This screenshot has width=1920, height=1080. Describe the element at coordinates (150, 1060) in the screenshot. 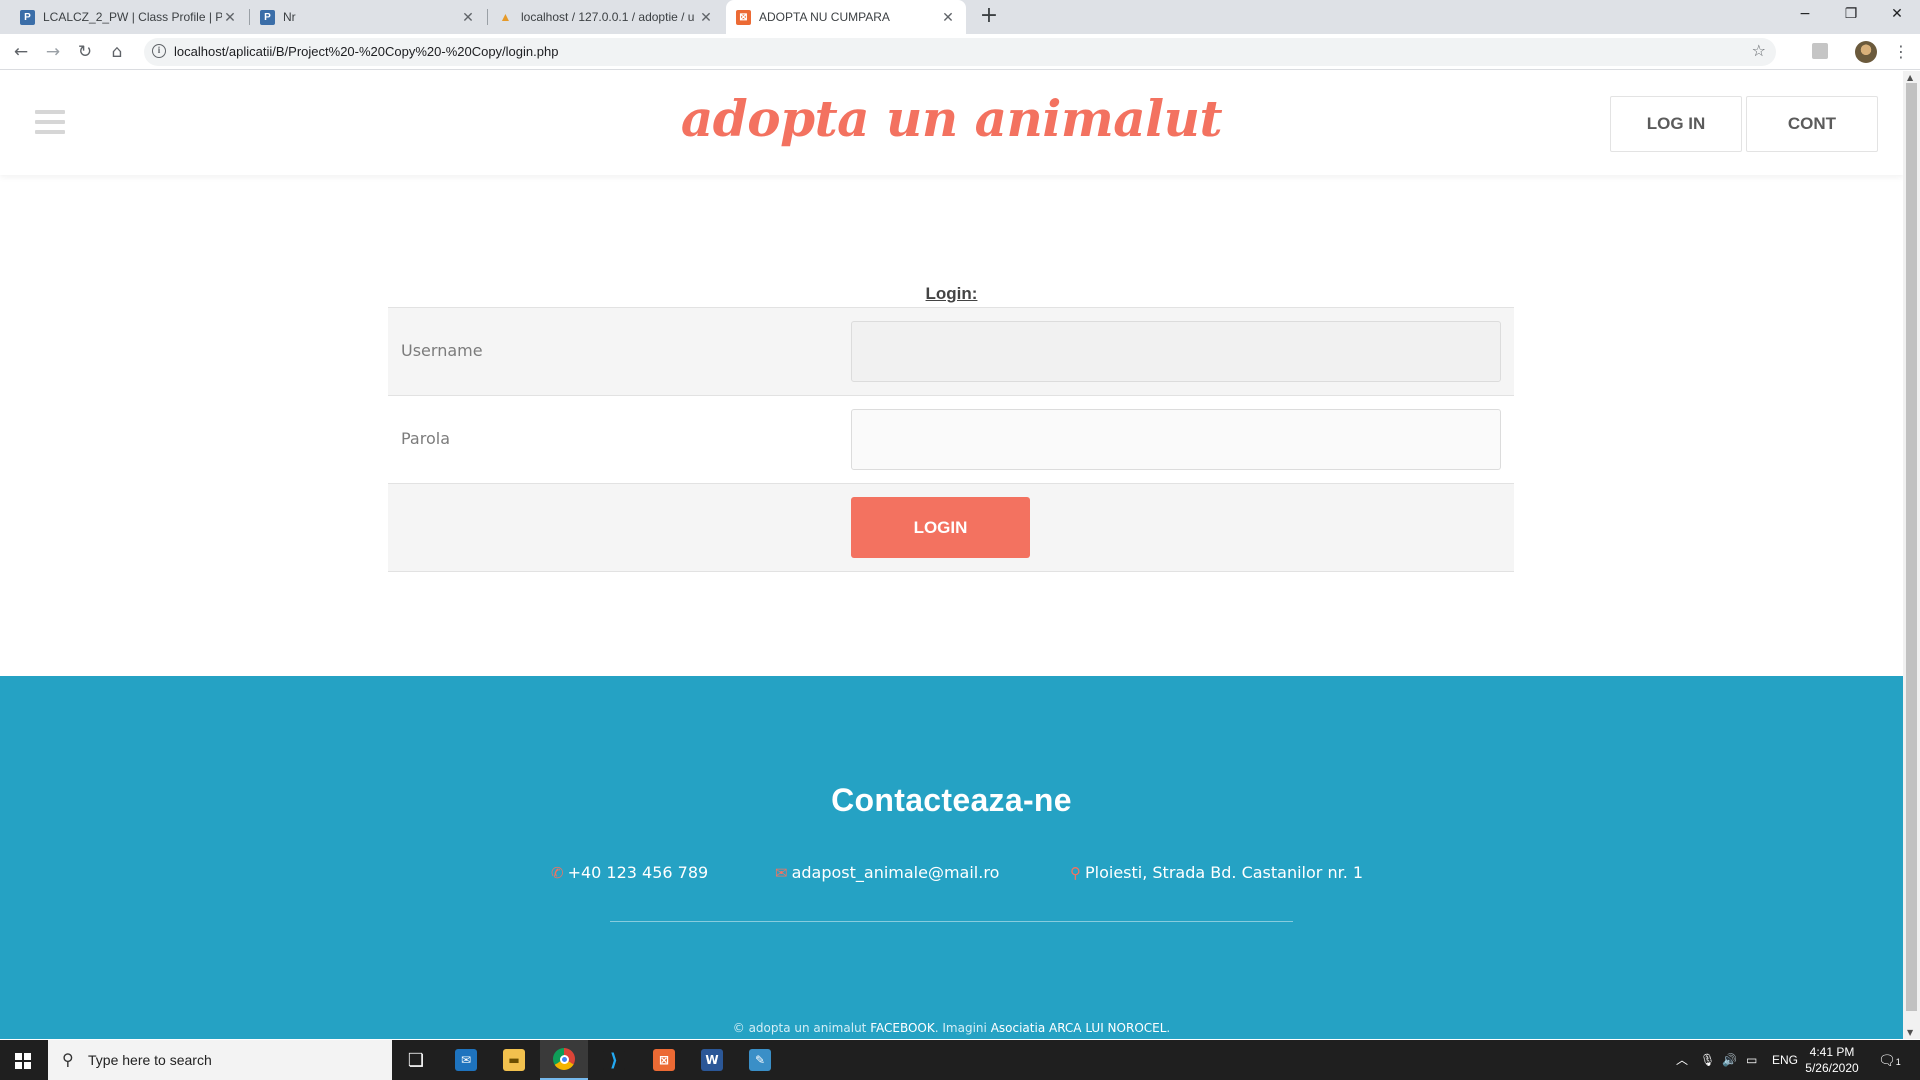

I see `search-placeholder: Type here to search` at that location.